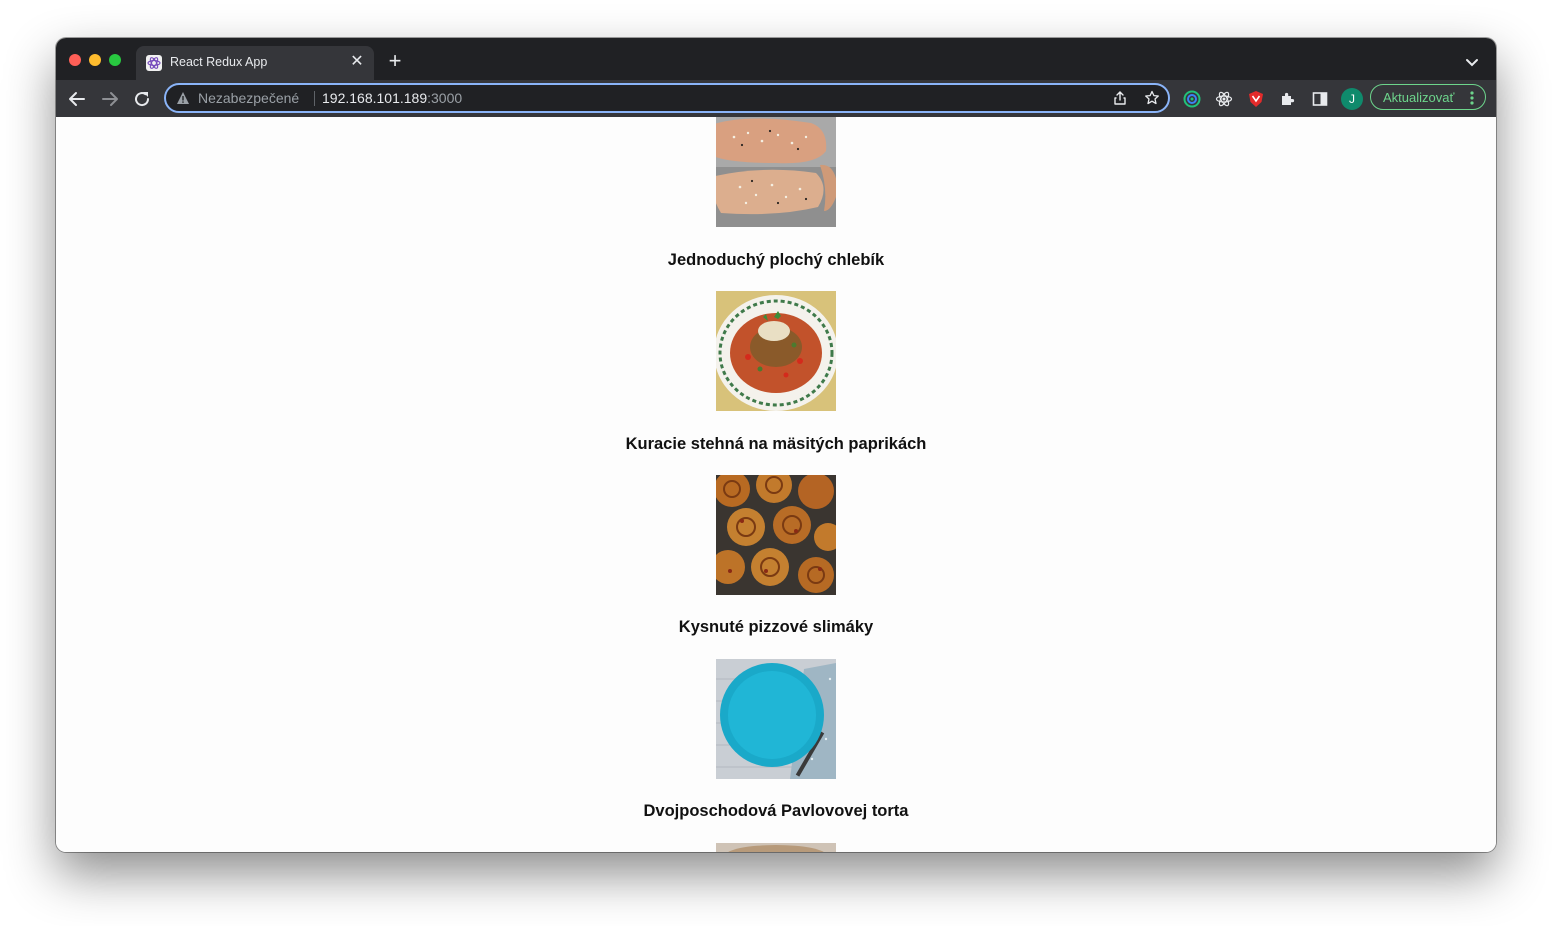 This screenshot has width=1552, height=926. Describe the element at coordinates (776, 811) in the screenshot. I see `recipe-title: Dvojposchodová Pavlovovej torta` at that location.